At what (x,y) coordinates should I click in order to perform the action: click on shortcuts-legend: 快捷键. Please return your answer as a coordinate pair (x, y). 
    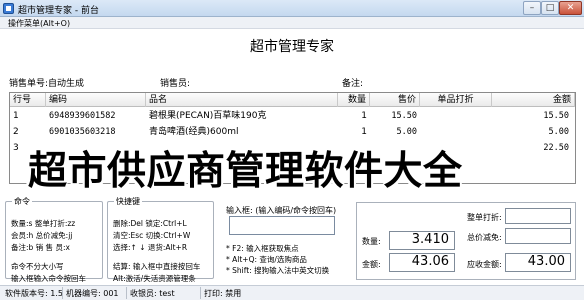
    Looking at the image, I should click on (128, 201).